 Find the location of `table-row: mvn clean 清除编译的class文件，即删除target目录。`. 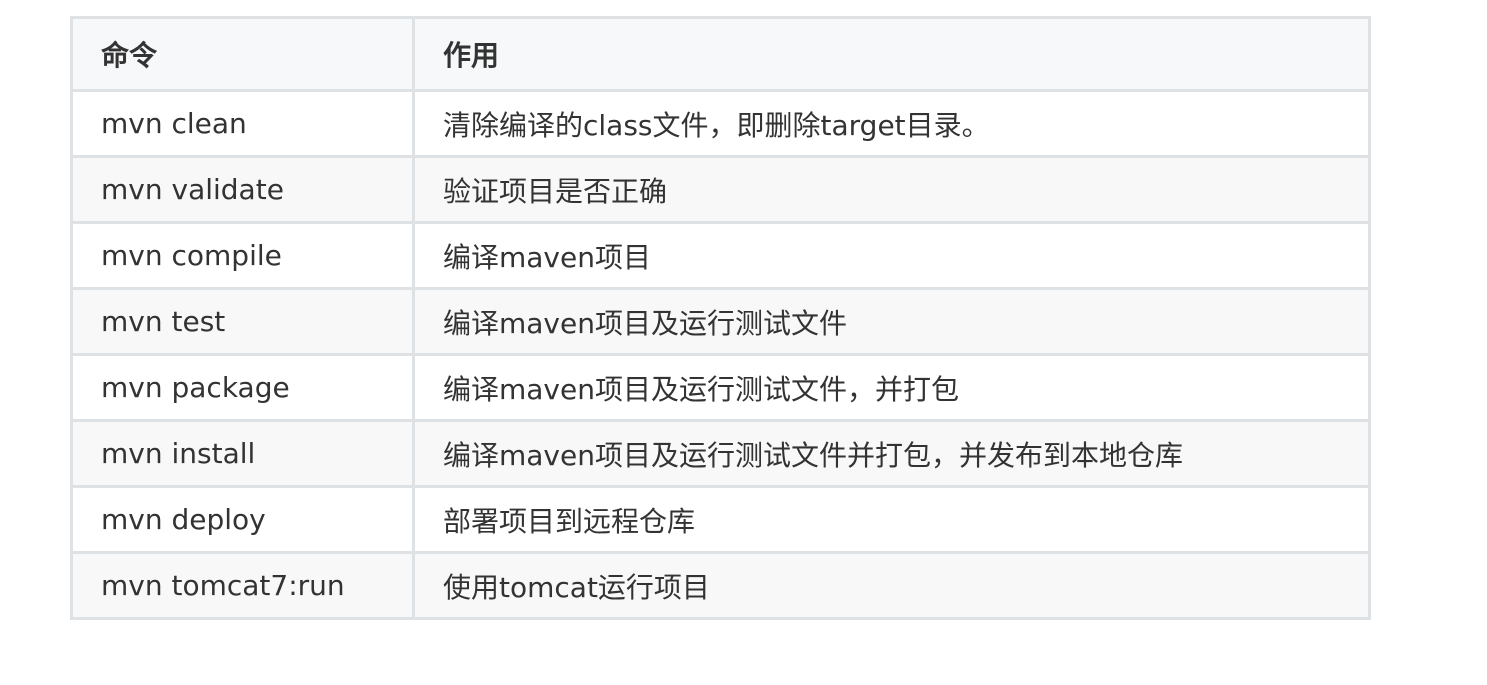

table-row: mvn clean 清除编译的class文件，即删除target目录。 is located at coordinates (720, 123).